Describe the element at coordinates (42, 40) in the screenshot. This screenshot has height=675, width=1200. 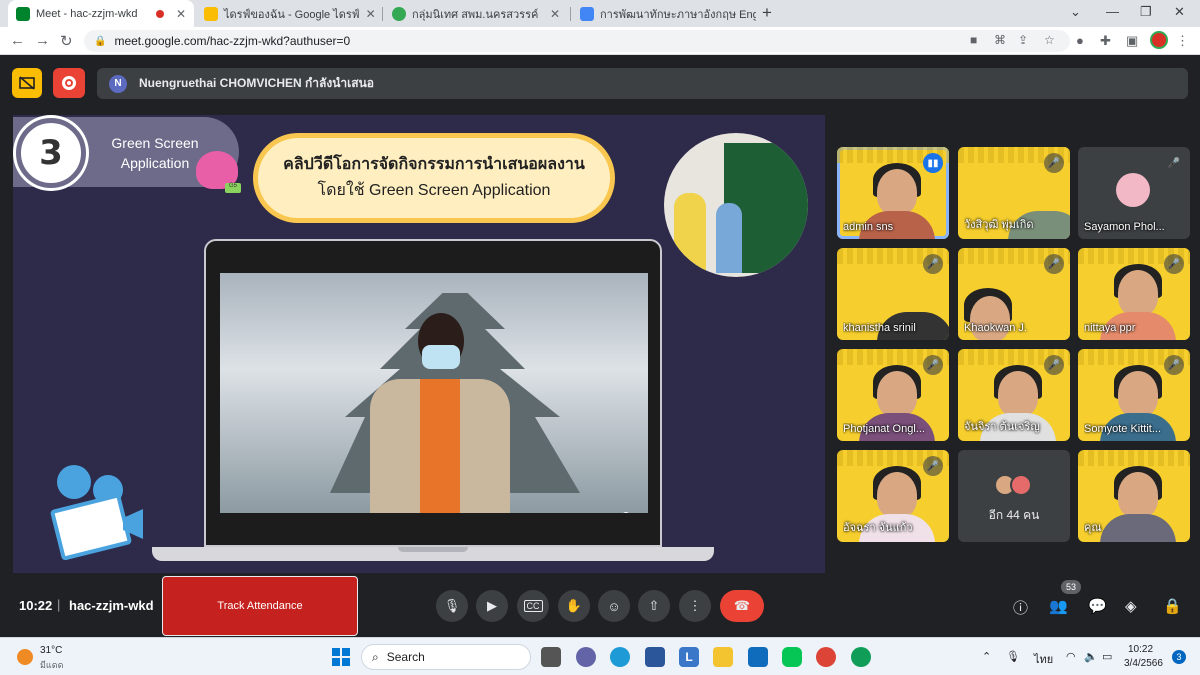
I see `forward-icon: →` at that location.